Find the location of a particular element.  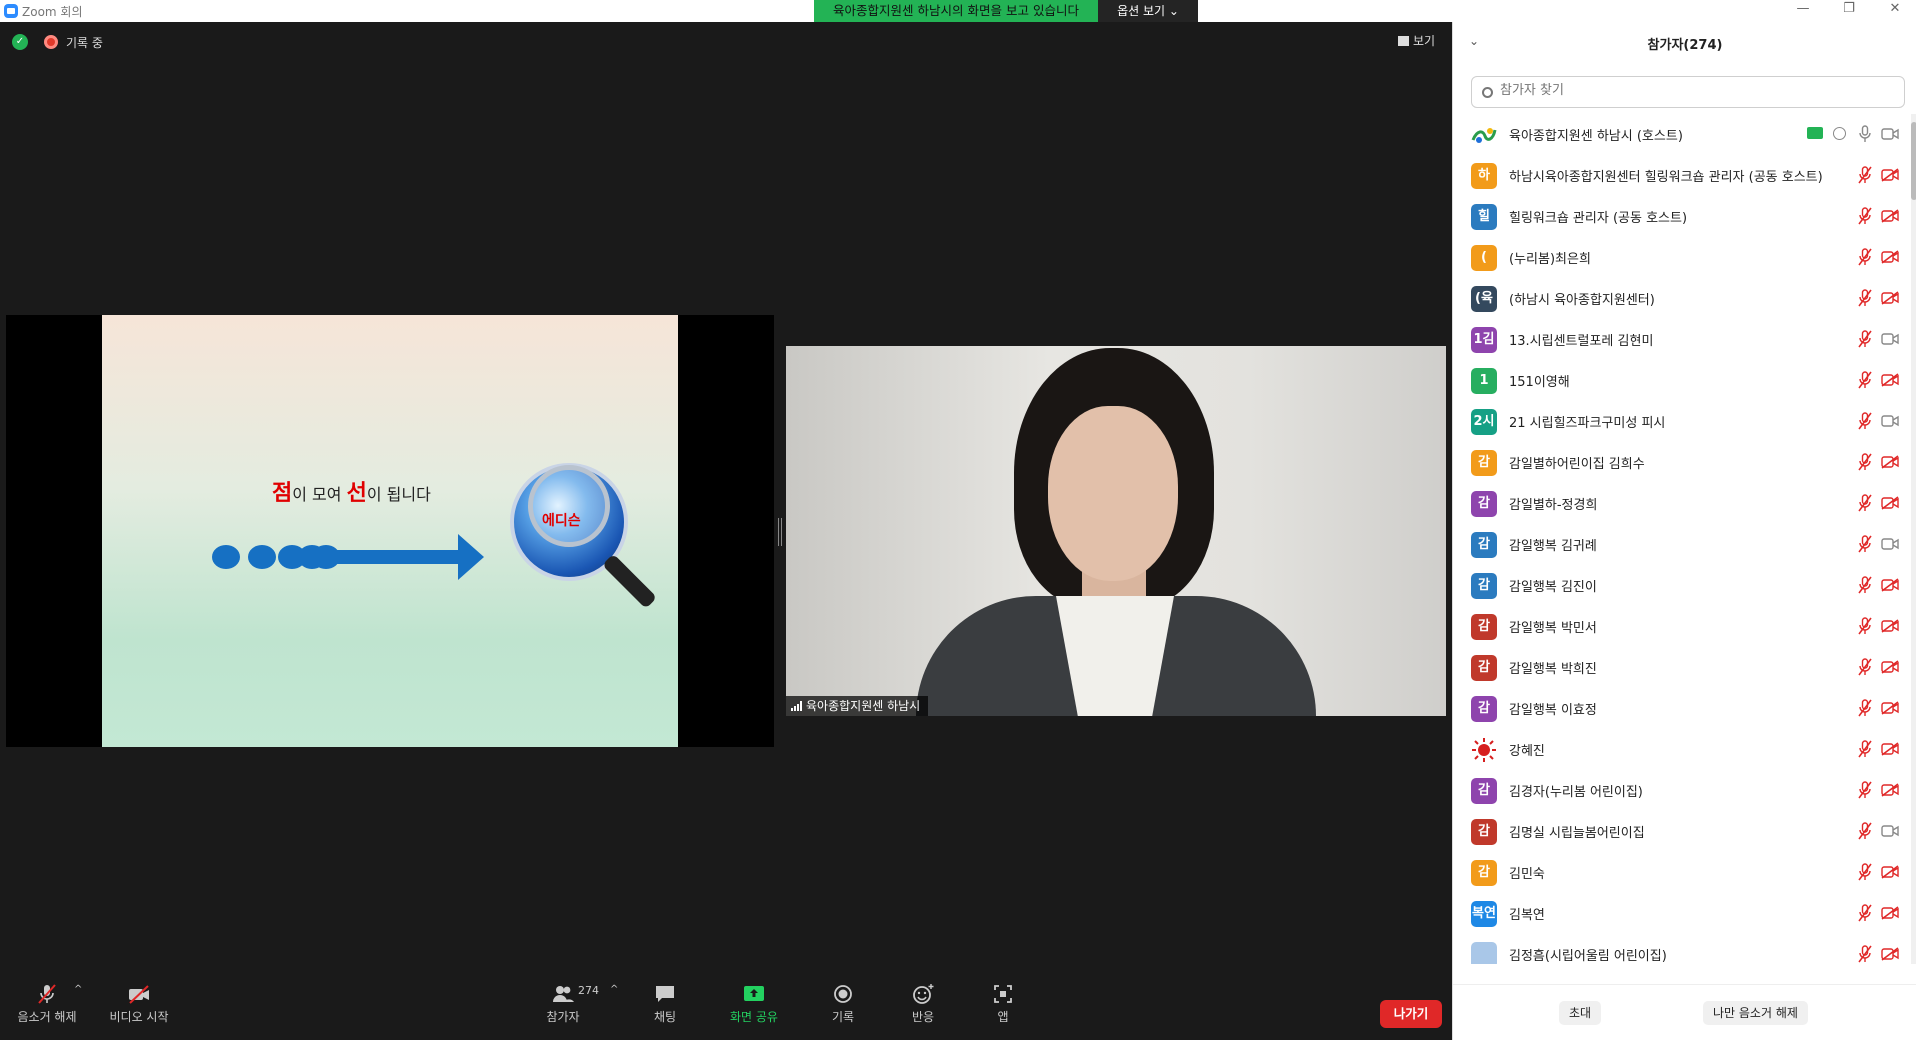

participant-row: 감 감일행복 박희진 is located at coordinates (1682, 667).